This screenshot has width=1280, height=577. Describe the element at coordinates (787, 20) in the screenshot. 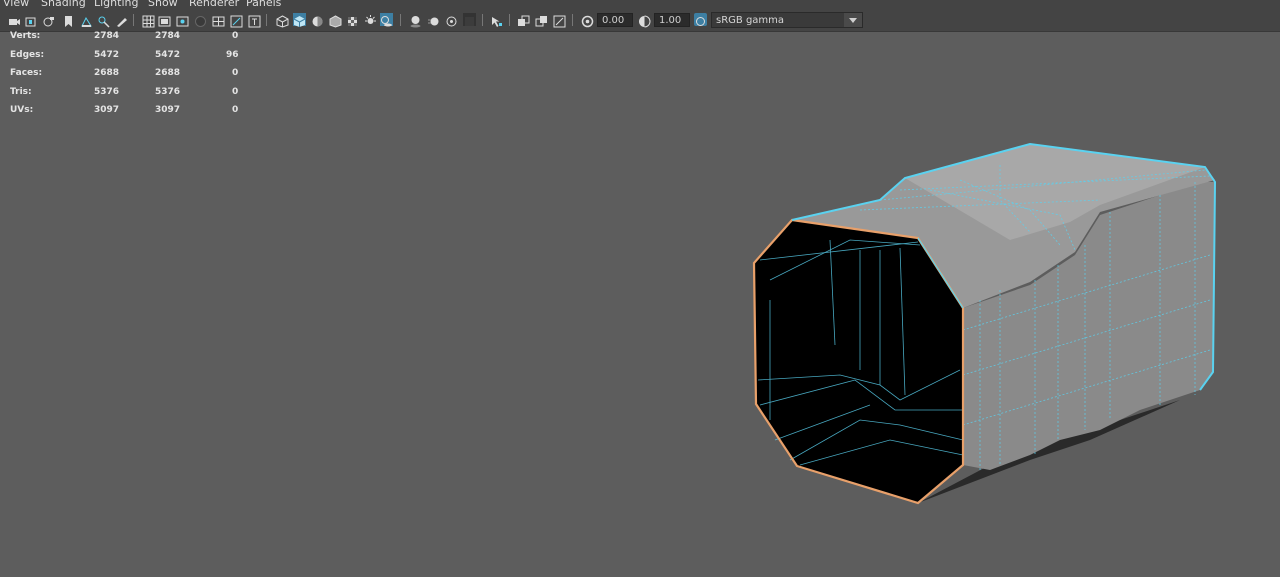

I see `color-space-dropdown: sRGB gamma` at that location.